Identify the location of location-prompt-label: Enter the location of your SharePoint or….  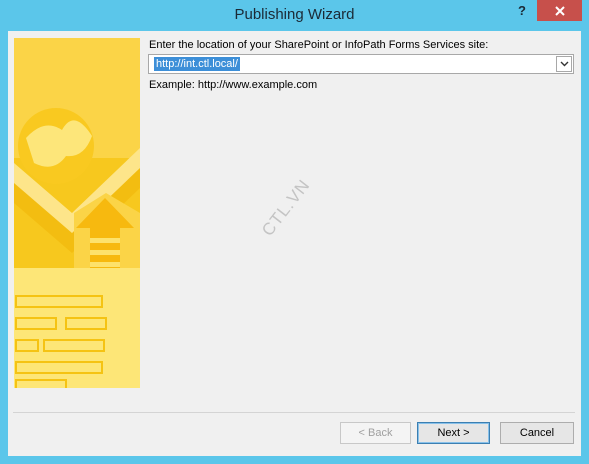
(319, 45).